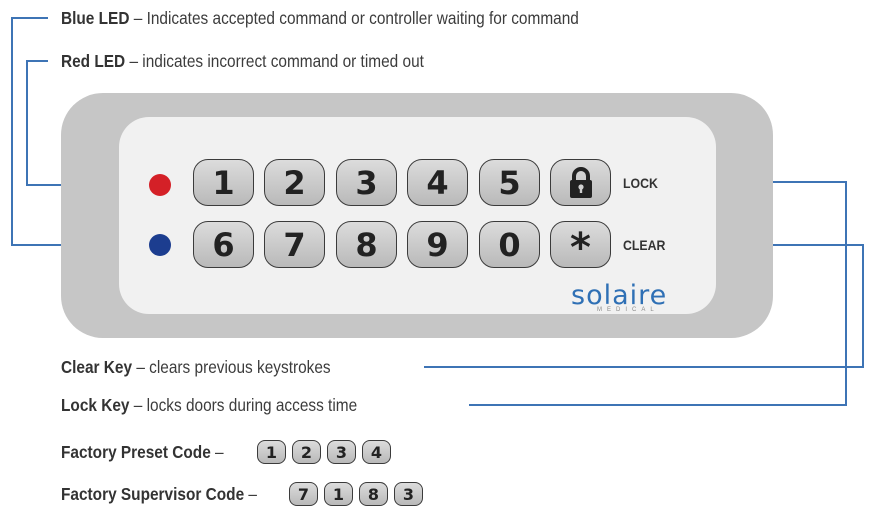 Image resolution: width=877 pixels, height=519 pixels. I want to click on key-4: 4, so click(437, 182).